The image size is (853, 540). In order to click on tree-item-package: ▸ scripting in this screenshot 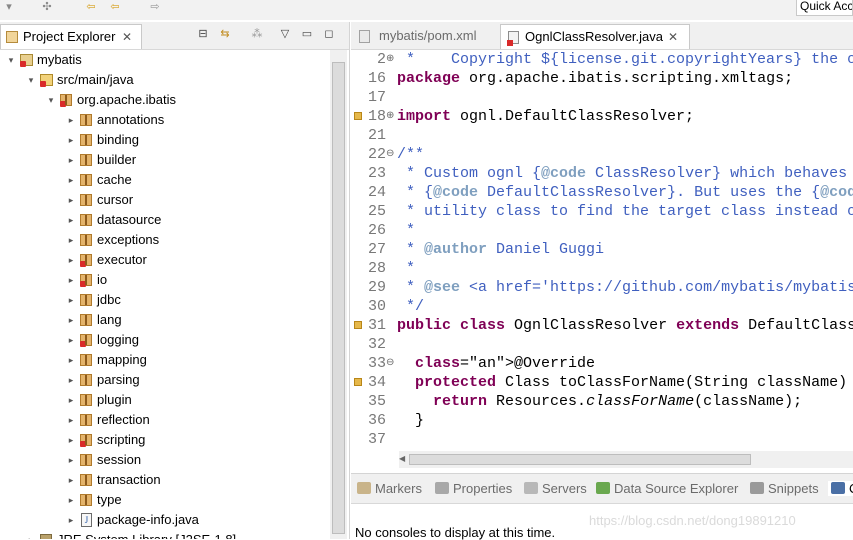, I will do `click(165, 440)`.